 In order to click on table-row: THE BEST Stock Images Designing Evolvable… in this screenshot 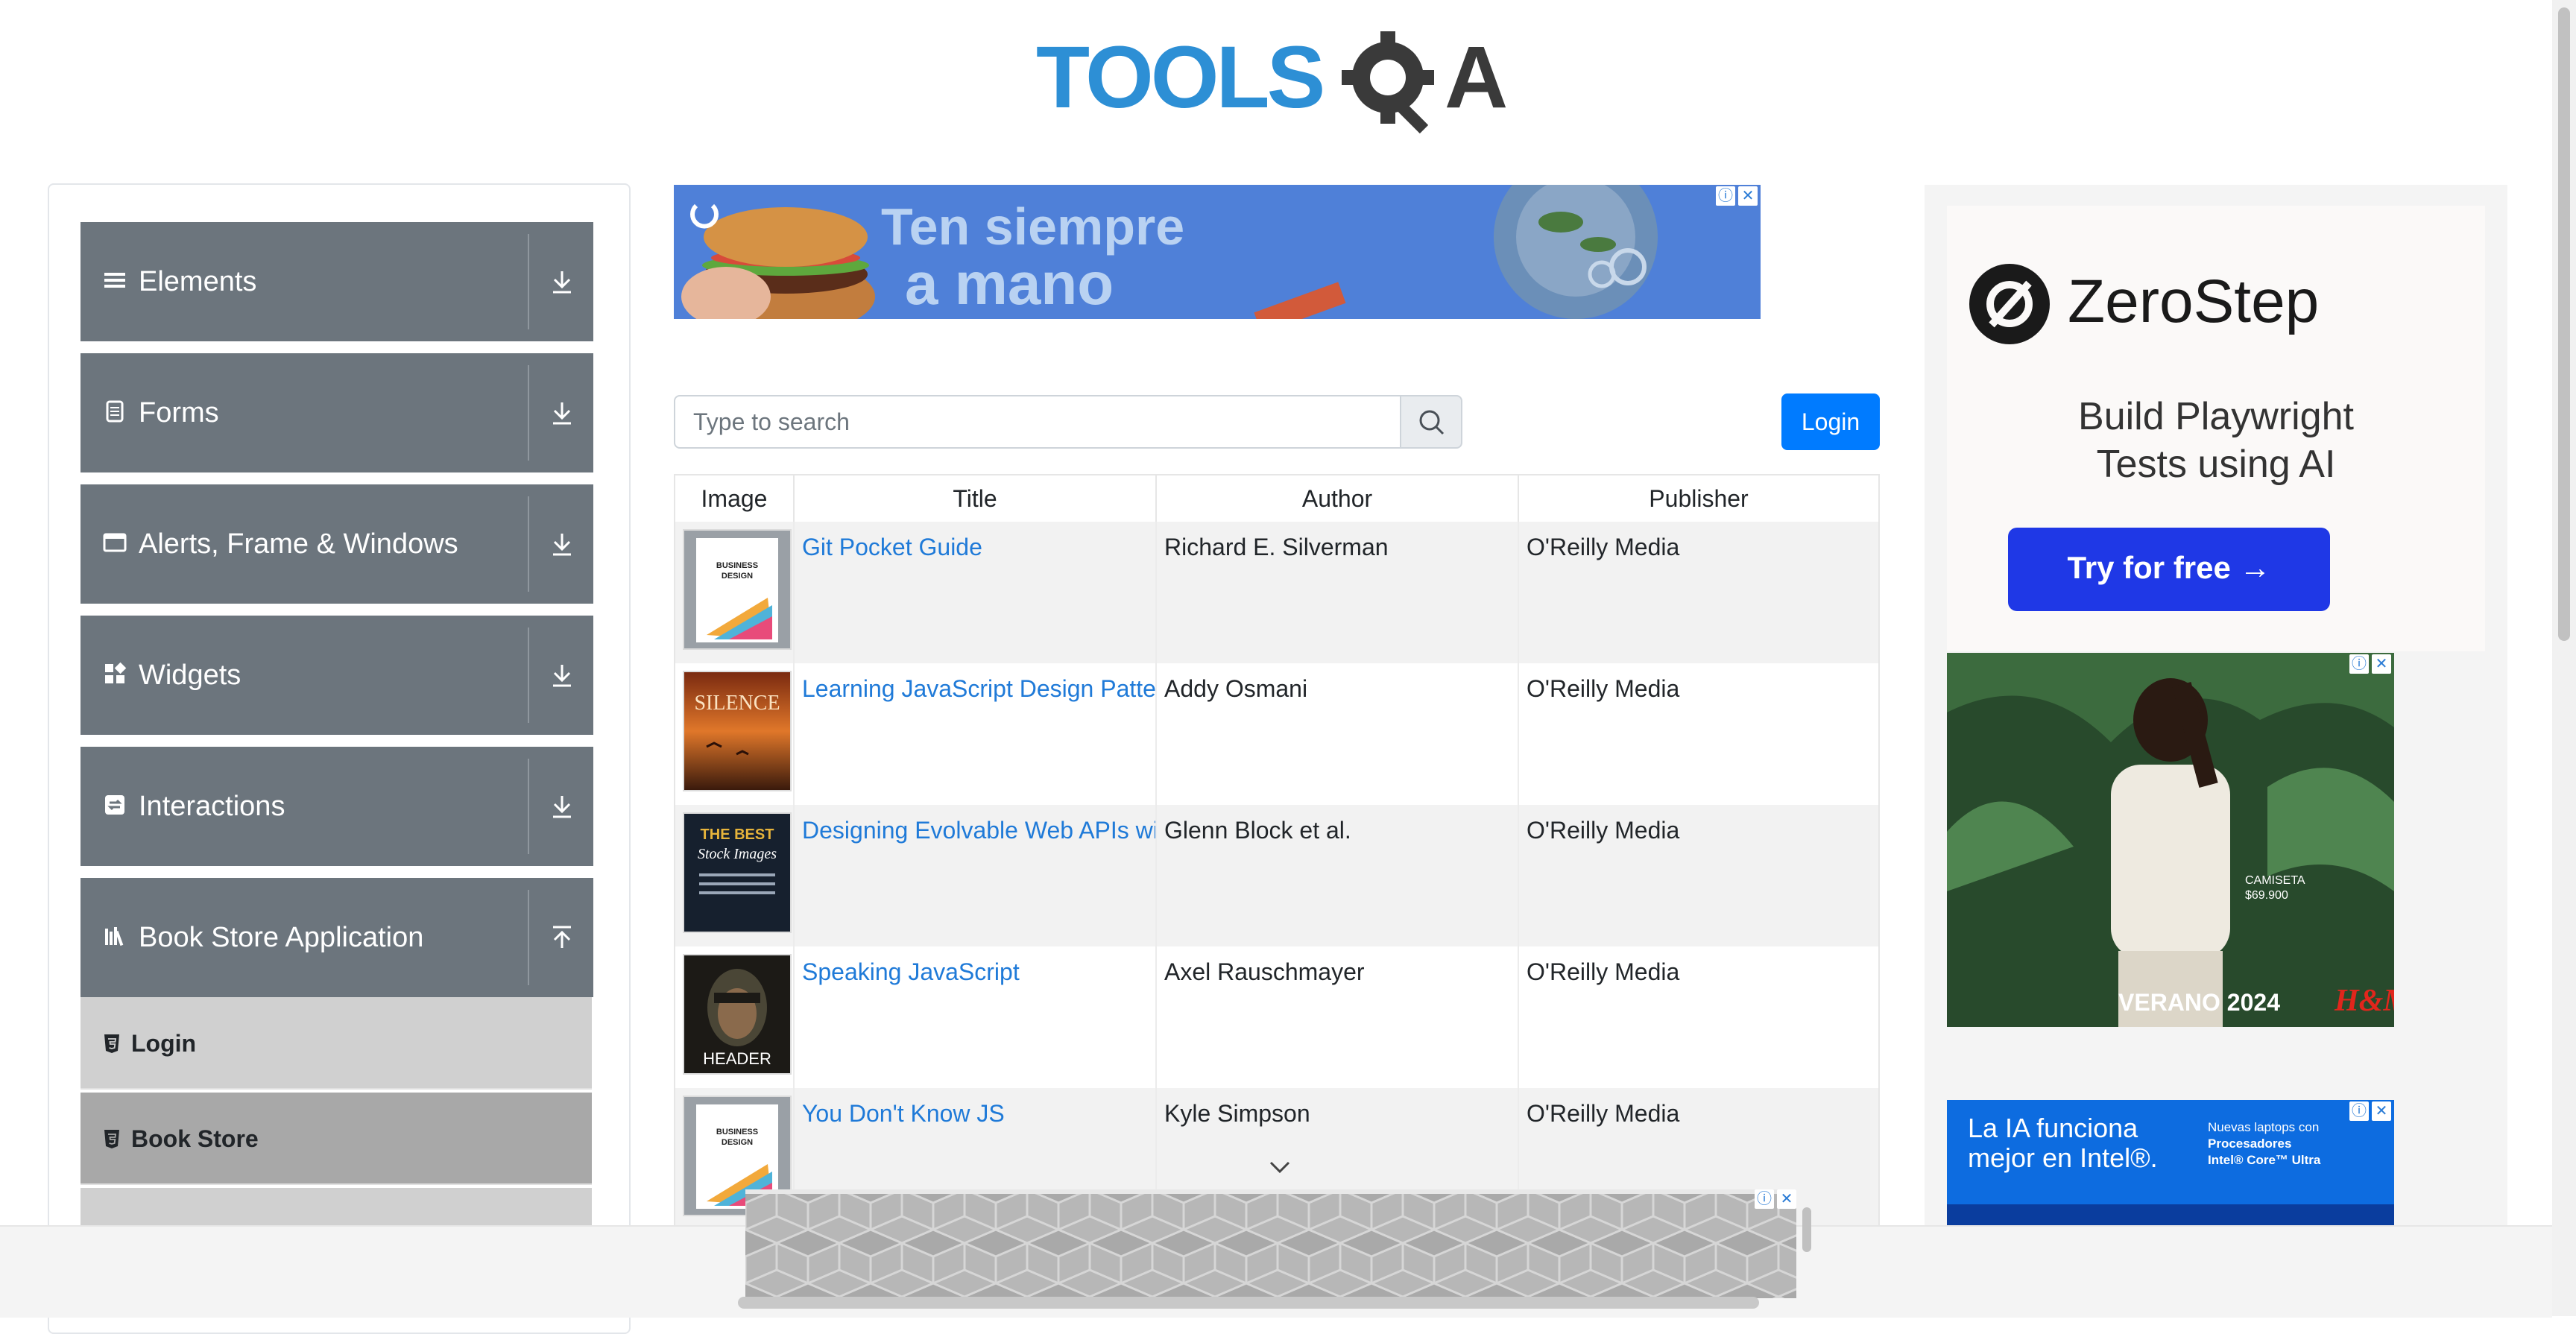, I will do `click(1276, 875)`.